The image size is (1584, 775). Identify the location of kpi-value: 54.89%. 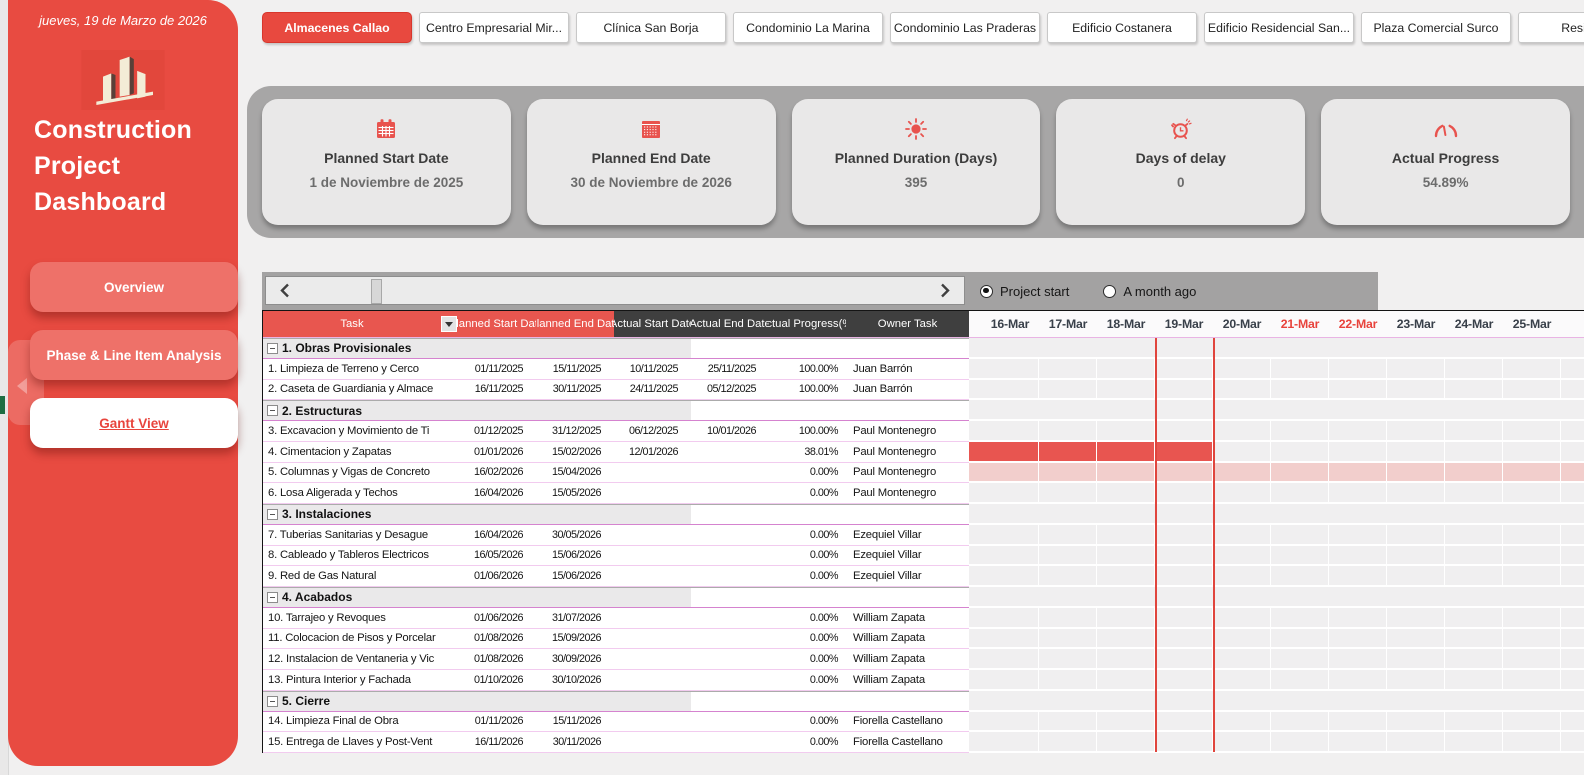
(1445, 182).